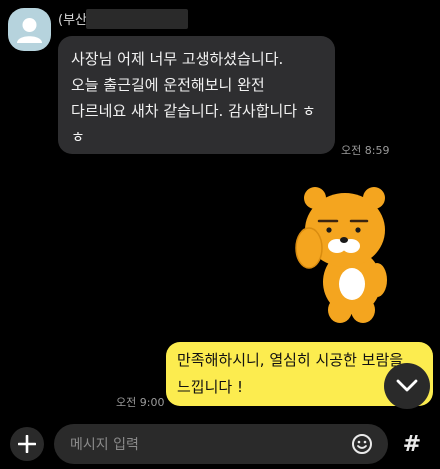 The height and width of the screenshot is (469, 440). I want to click on hashtag-search-button: #, so click(412, 444).